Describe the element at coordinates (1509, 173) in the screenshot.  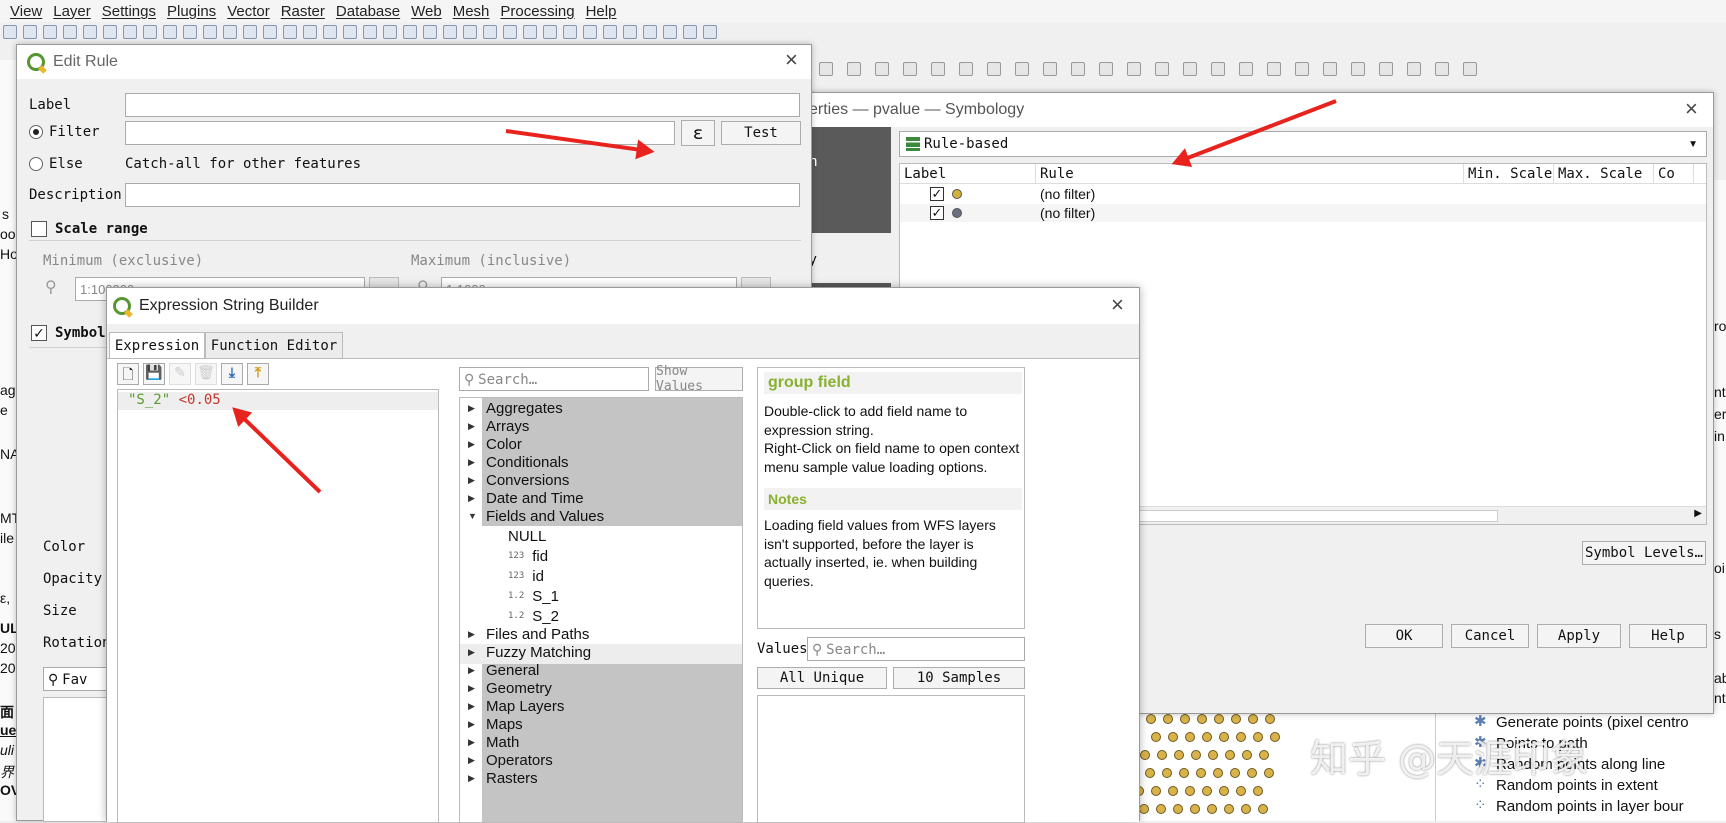
I see `column-header: Min. Scale` at that location.